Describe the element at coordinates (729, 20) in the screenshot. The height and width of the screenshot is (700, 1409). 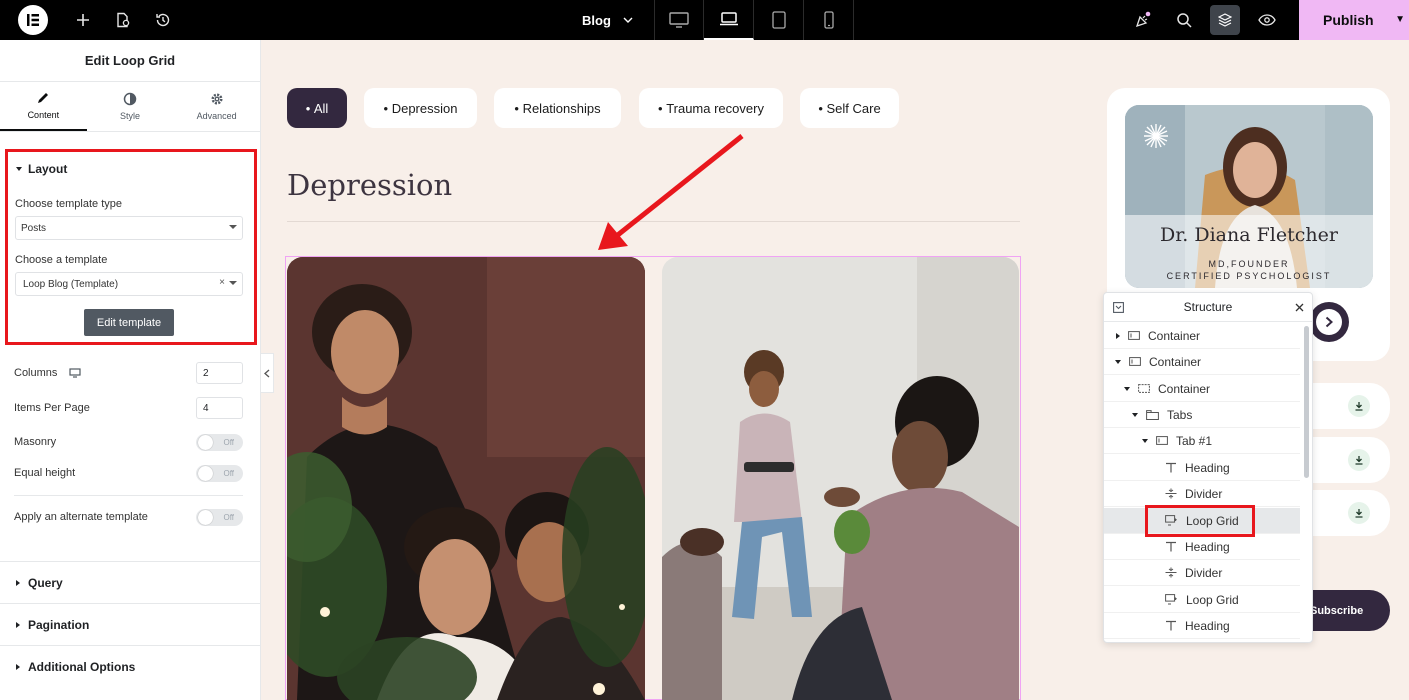
I see `laptop-icon` at that location.